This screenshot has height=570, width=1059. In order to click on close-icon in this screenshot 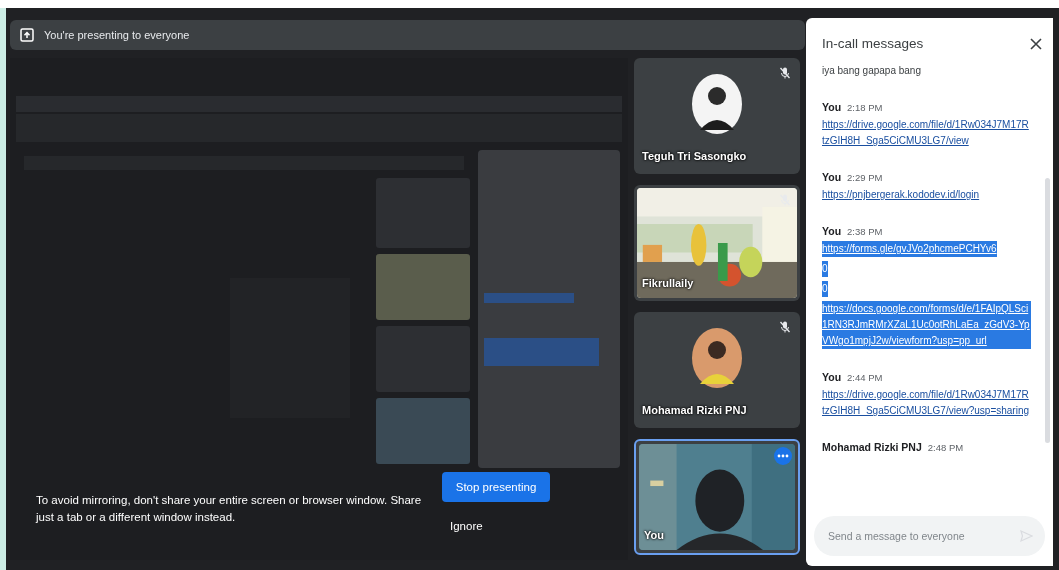, I will do `click(1036, 43)`.